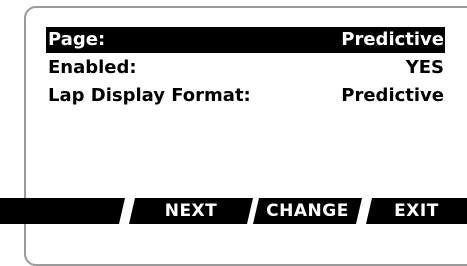 The height and width of the screenshot is (266, 467). I want to click on menu-row-label: Page:, so click(77, 39).